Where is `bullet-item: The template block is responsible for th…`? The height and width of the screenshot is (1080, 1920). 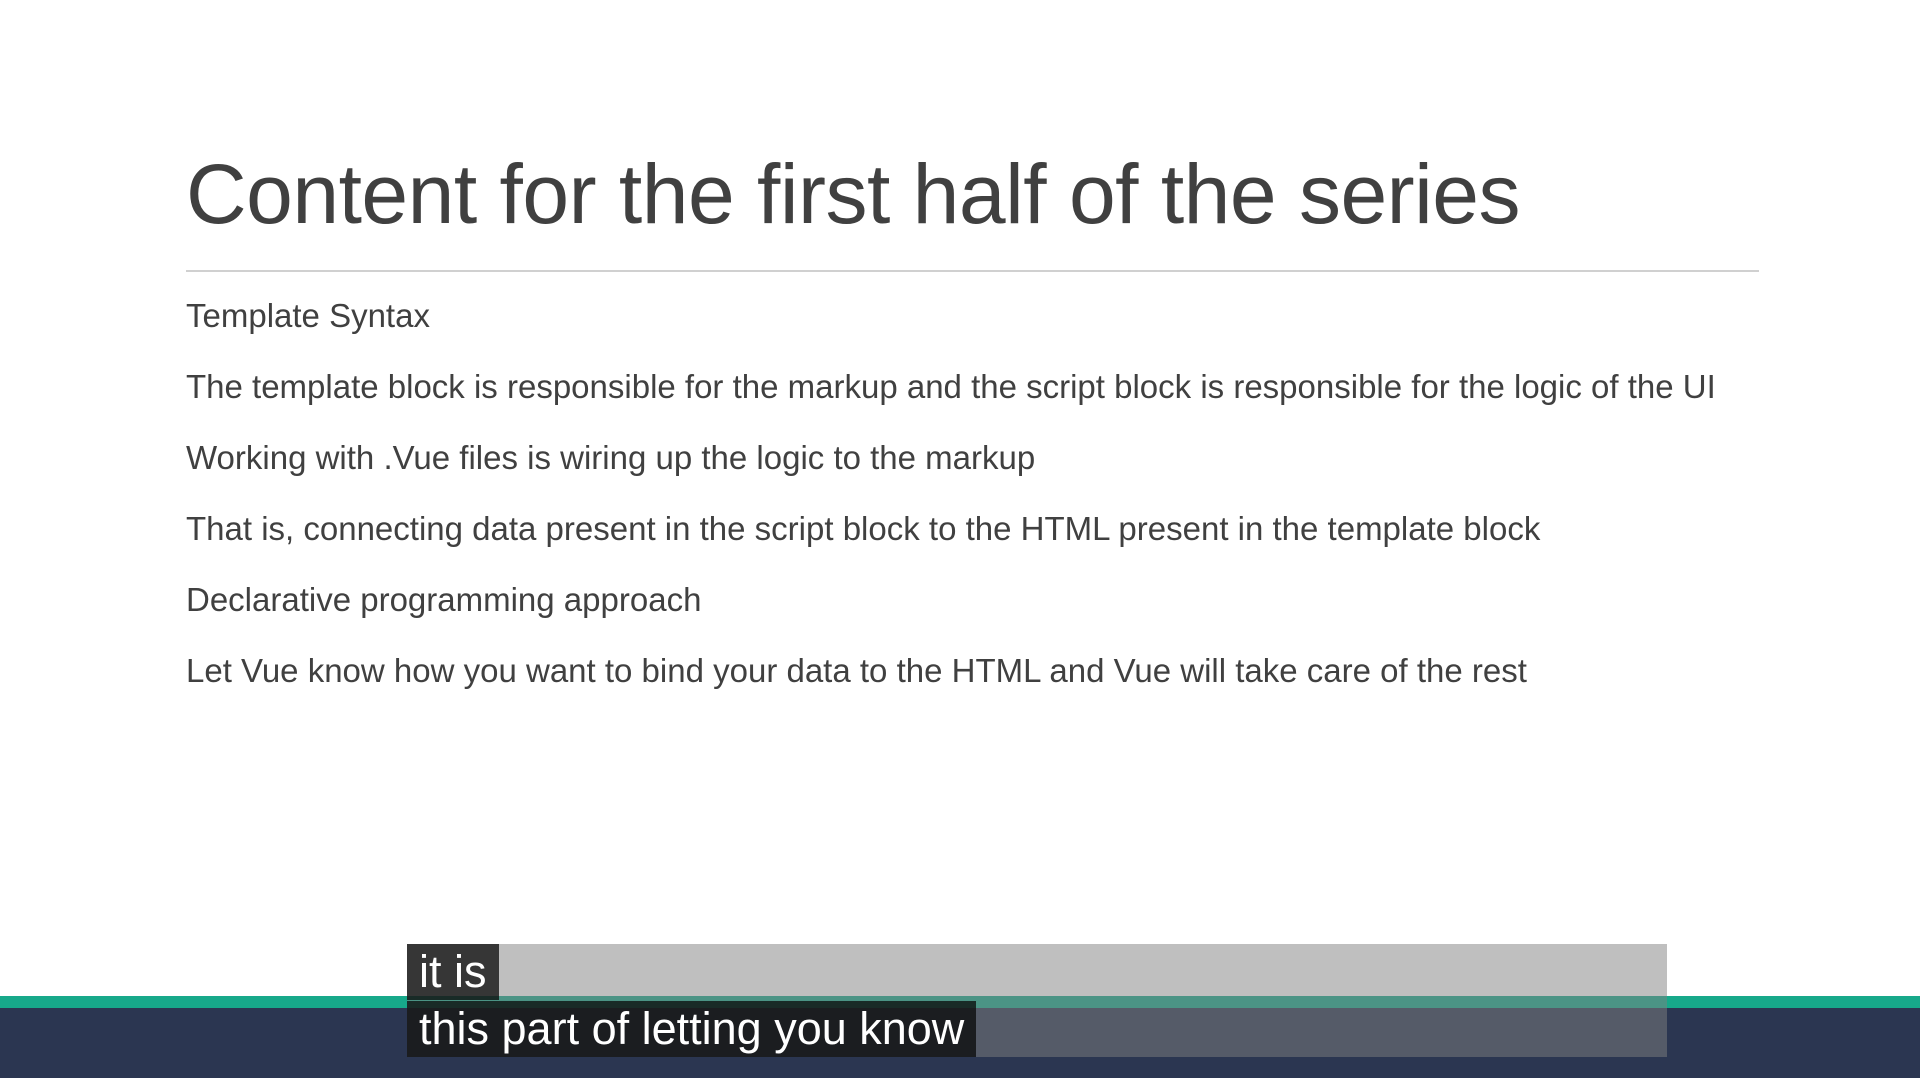 bullet-item: The template block is responsible for th… is located at coordinates (951, 386).